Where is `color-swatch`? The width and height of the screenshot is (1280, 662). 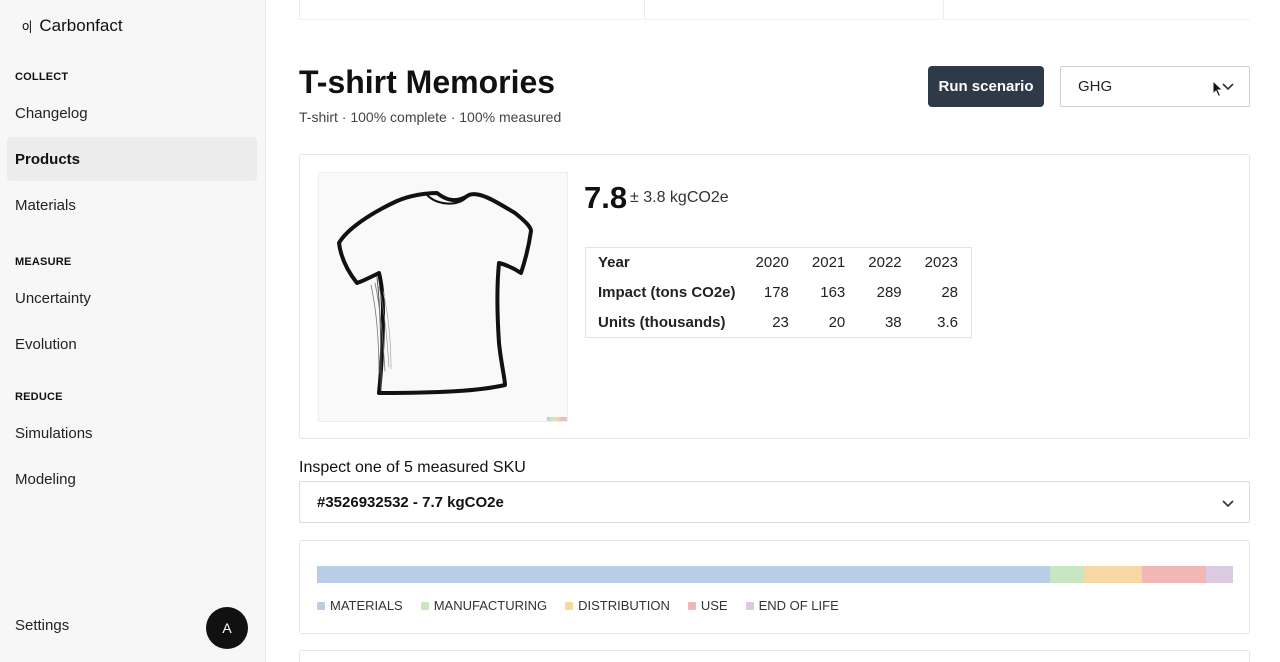
color-swatch is located at coordinates (557, 419).